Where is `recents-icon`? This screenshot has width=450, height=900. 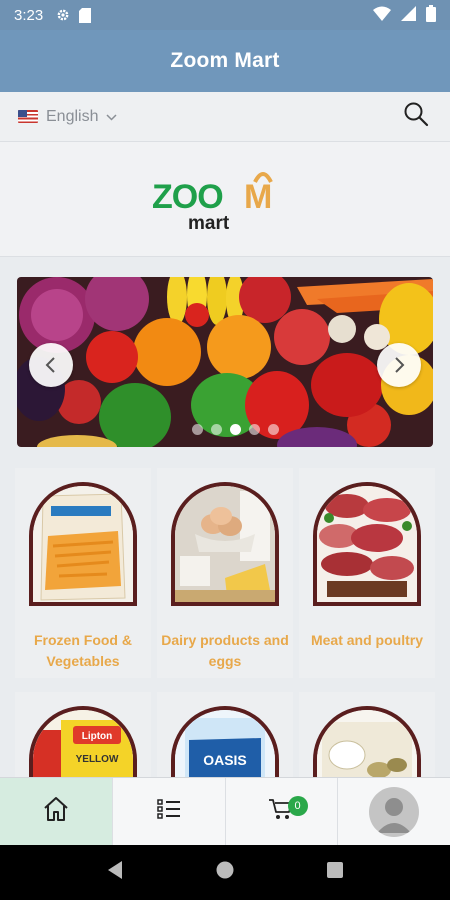
recents-icon is located at coordinates (335, 872).